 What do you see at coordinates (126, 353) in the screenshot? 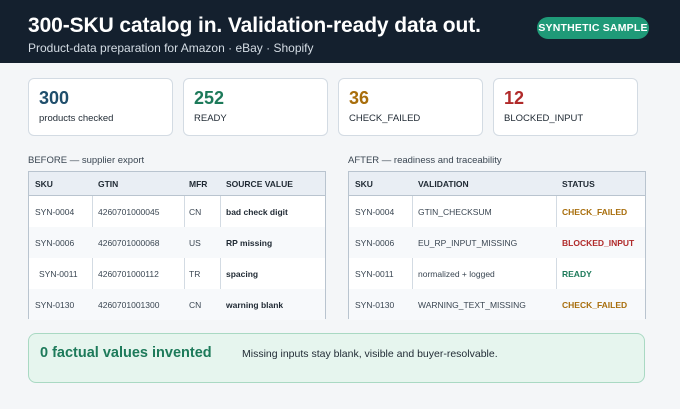
I see `summary-headline: 0 factual values invented` at bounding box center [126, 353].